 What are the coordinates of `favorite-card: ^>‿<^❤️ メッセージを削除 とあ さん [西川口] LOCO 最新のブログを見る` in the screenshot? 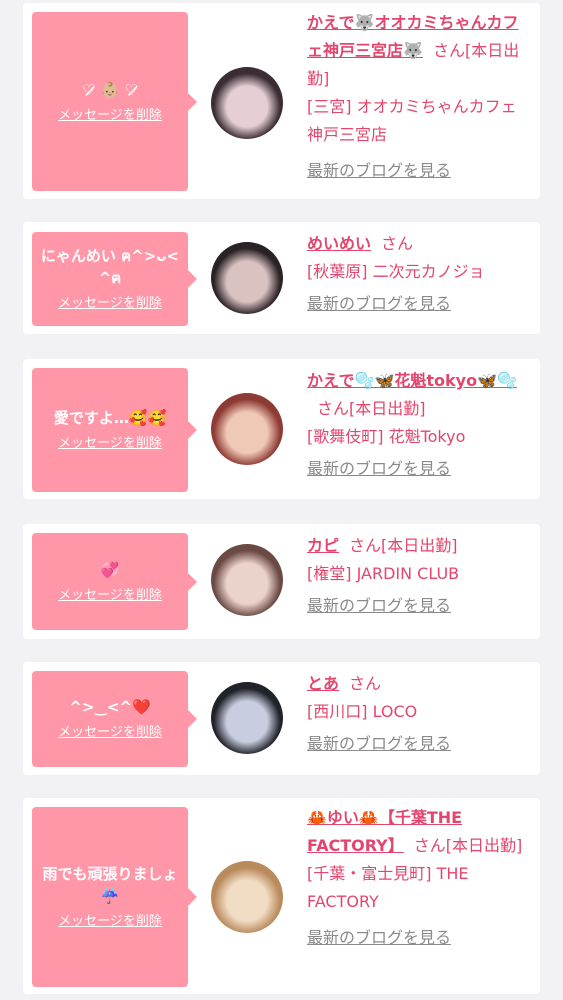 It's located at (281, 718).